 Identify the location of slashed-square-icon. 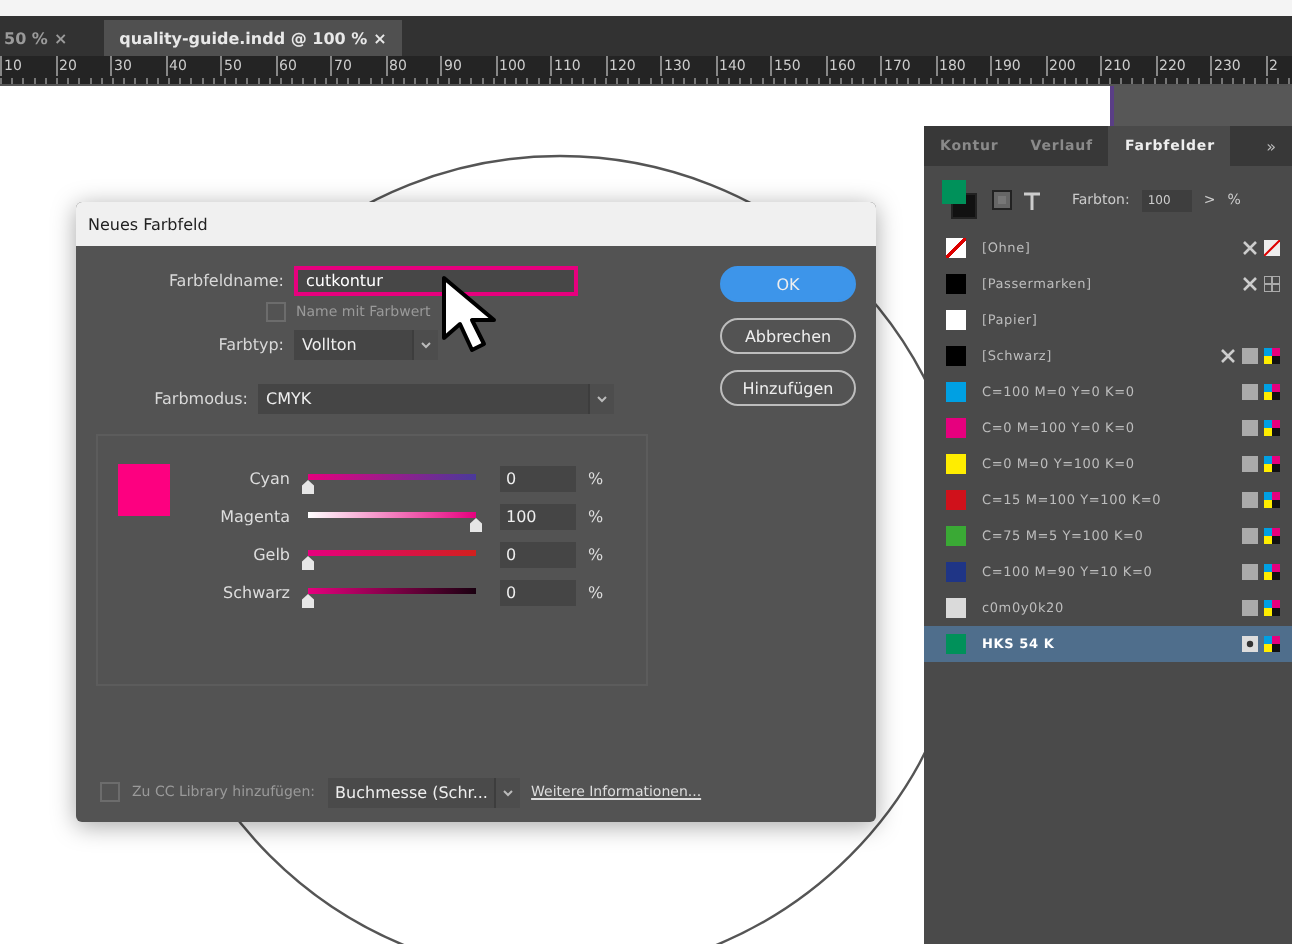
(1272, 248).